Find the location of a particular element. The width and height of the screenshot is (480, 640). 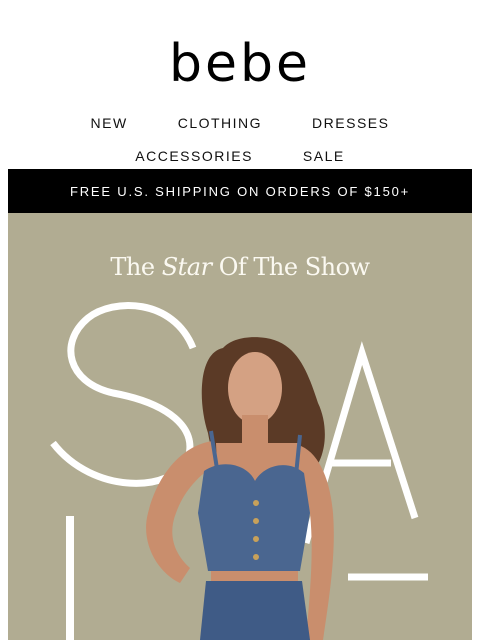

primary-nav-row-1: NEW CLOTHING DRESSES is located at coordinates (240, 123).